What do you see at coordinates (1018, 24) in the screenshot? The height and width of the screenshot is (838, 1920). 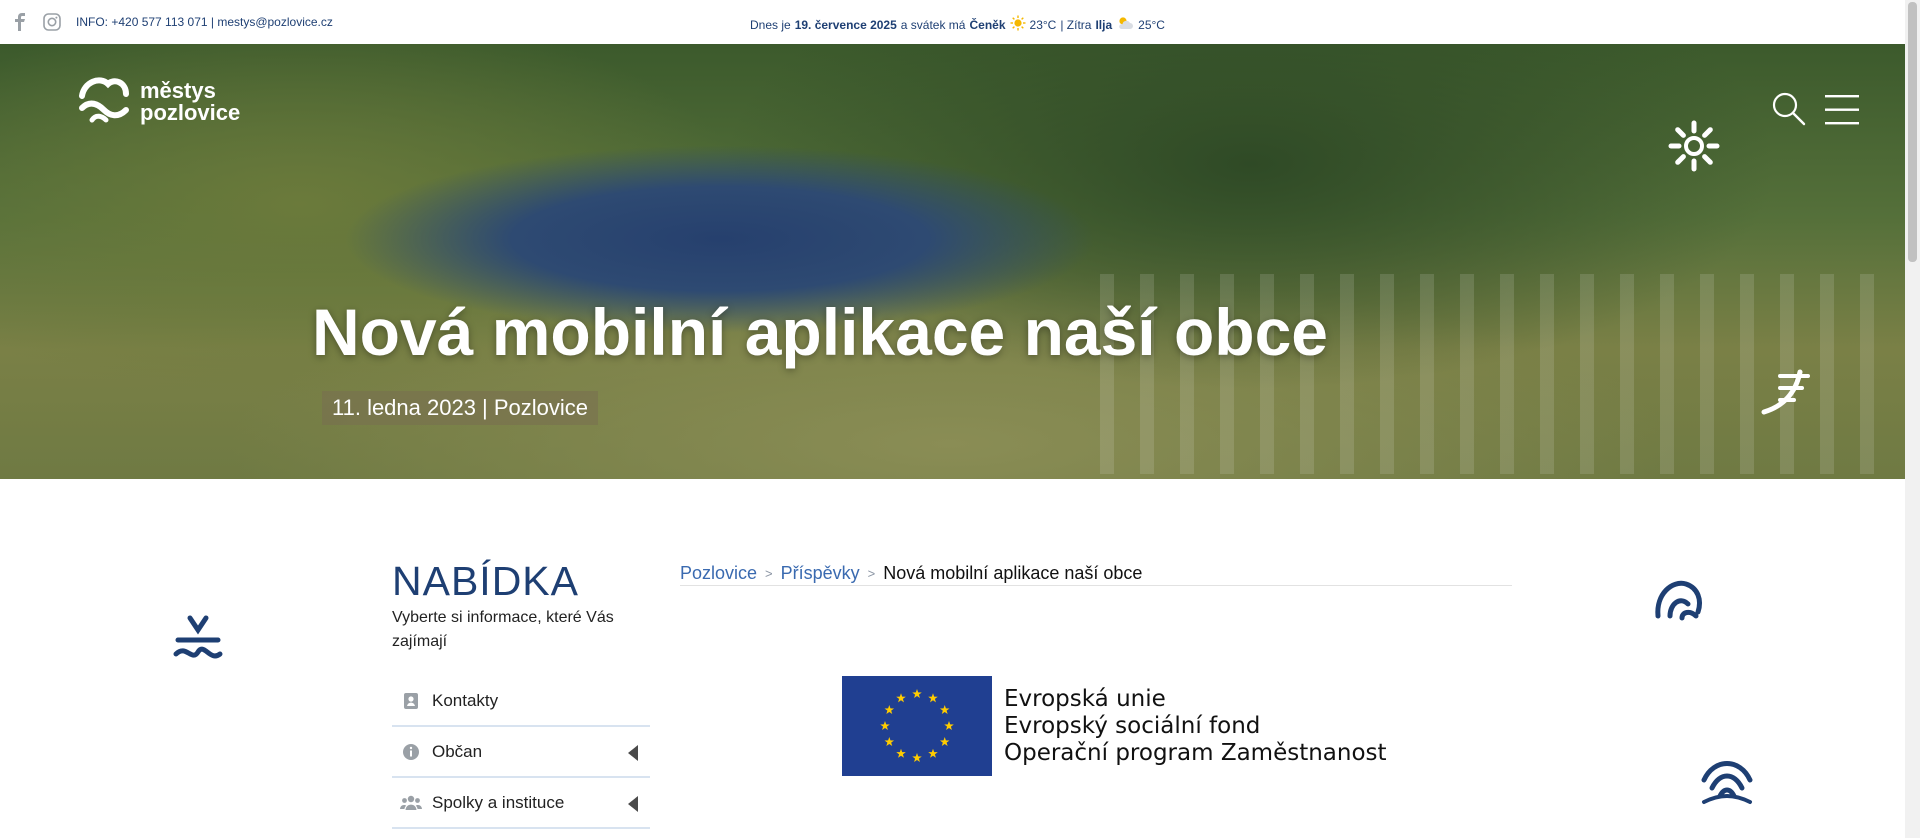 I see `sun-icon` at bounding box center [1018, 24].